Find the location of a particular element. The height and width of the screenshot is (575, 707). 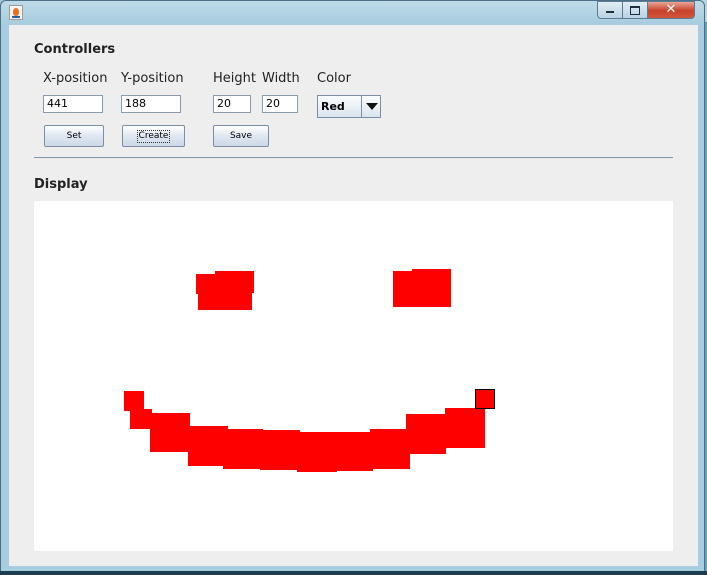

maximize-button is located at coordinates (635, 10).